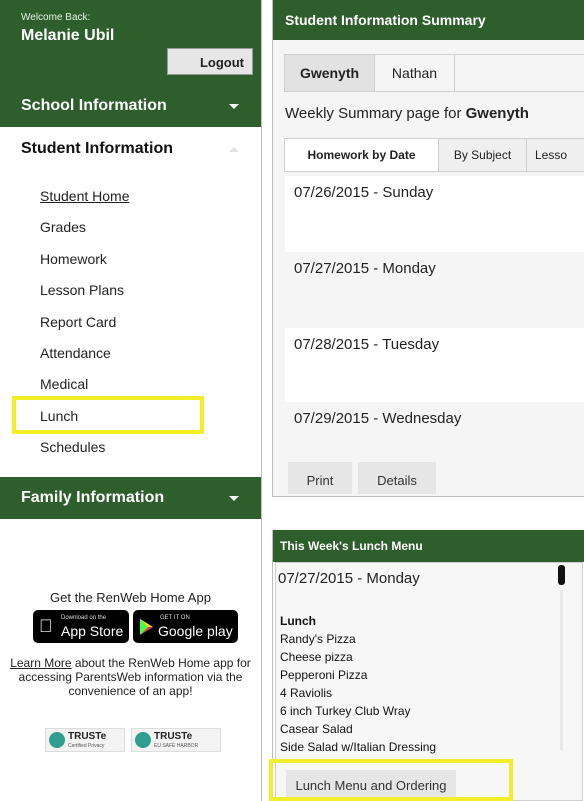 The height and width of the screenshot is (801, 584). What do you see at coordinates (92, 631) in the screenshot?
I see `appstore-big-text: App Store` at bounding box center [92, 631].